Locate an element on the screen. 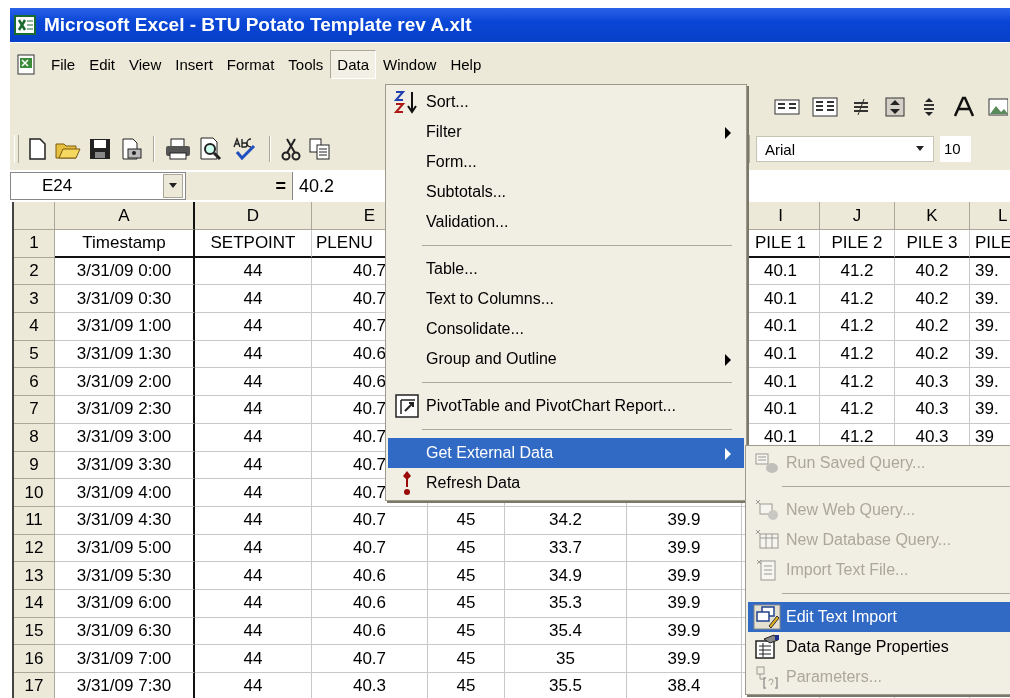 The width and height of the screenshot is (1010, 698). table-cell: 3/31/09 7:30 is located at coordinates (124, 686).